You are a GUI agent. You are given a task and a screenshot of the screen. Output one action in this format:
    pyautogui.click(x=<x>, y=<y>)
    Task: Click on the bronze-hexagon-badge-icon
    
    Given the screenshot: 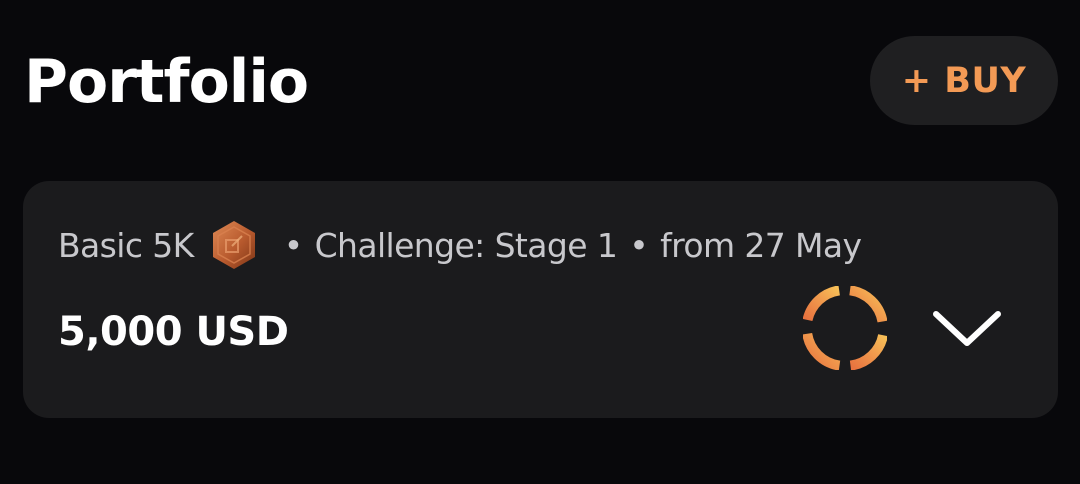 What is the action you would take?
    pyautogui.click(x=234, y=245)
    